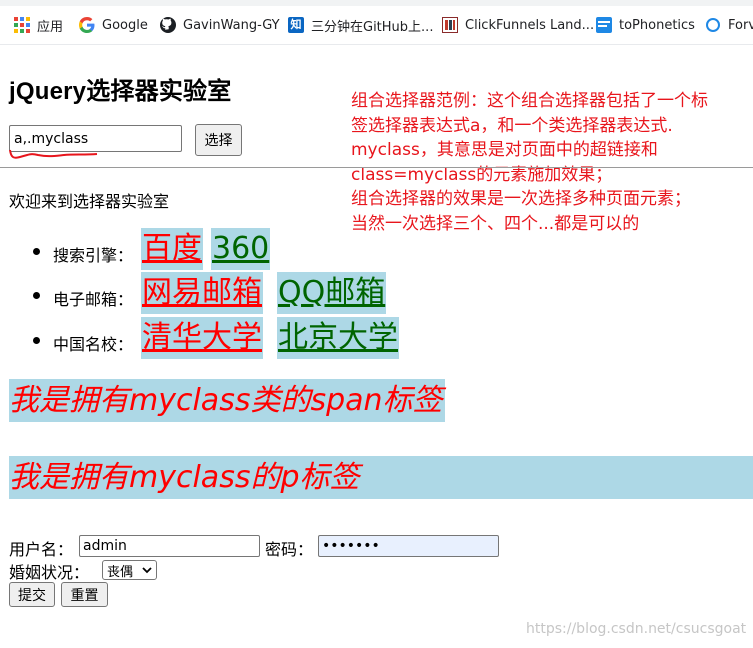 The width and height of the screenshot is (753, 648). I want to click on myclass-paragraph: 我是拥有myclass的p标签, so click(381, 477).